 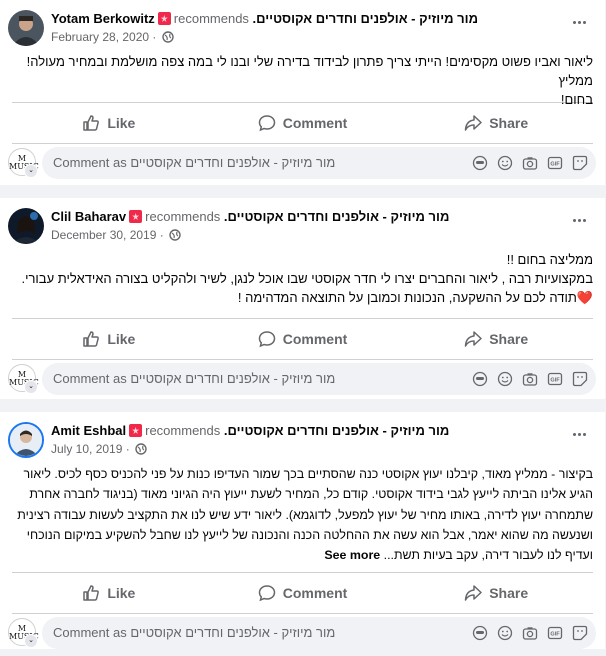 I want to click on see-more-link: See more, so click(x=352, y=555).